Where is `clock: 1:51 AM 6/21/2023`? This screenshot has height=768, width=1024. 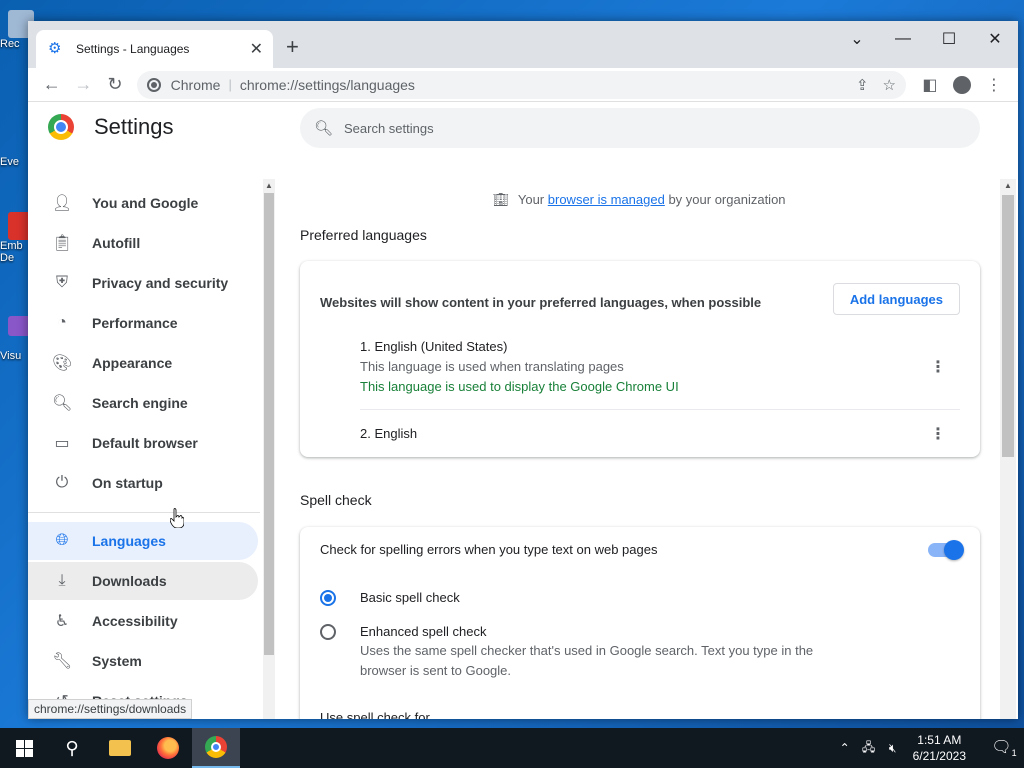
clock: 1:51 AM 6/21/2023 is located at coordinates (939, 748).